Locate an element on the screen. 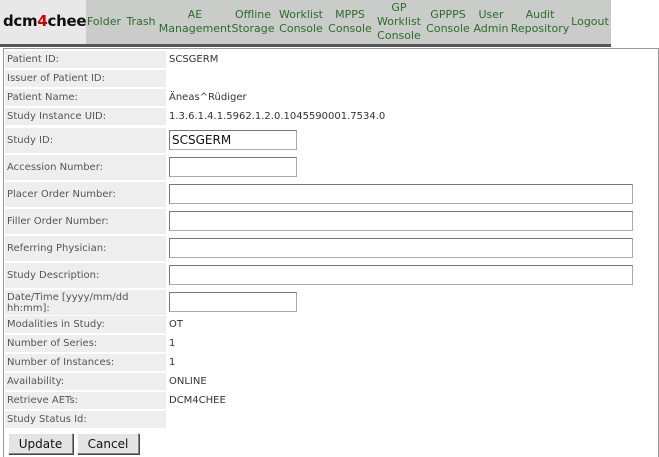 This screenshot has width=659, height=457. nav-worklist-console: Worklist Console is located at coordinates (301, 22).